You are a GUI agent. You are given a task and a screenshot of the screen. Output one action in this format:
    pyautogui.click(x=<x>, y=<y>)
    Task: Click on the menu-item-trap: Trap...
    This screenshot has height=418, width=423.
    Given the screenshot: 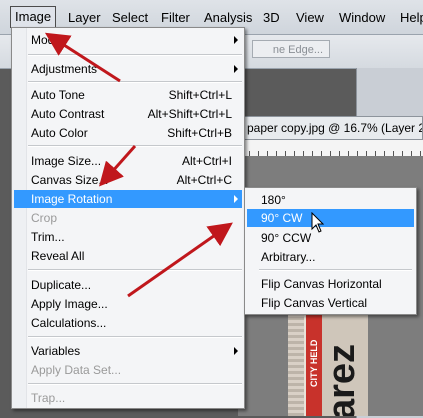 What is the action you would take?
    pyautogui.click(x=128, y=398)
    